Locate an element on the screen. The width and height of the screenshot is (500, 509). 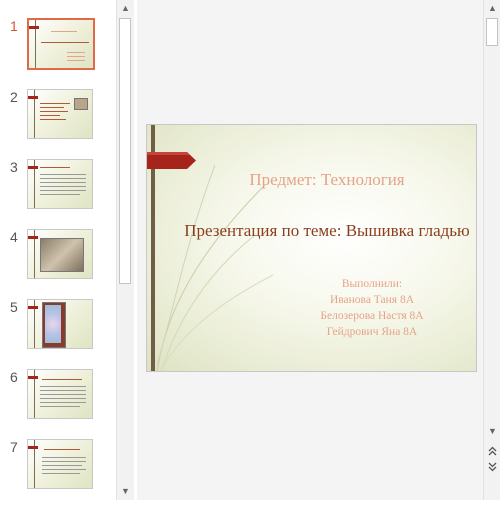
slide-thumbnail-1: 1 is located at coordinates (58, 53).